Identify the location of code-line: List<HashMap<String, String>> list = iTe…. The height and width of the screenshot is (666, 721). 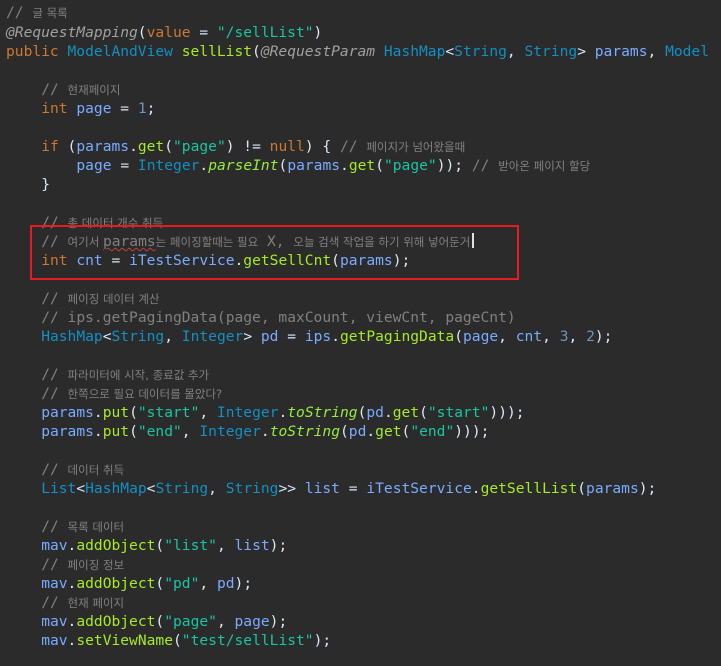
(348, 488).